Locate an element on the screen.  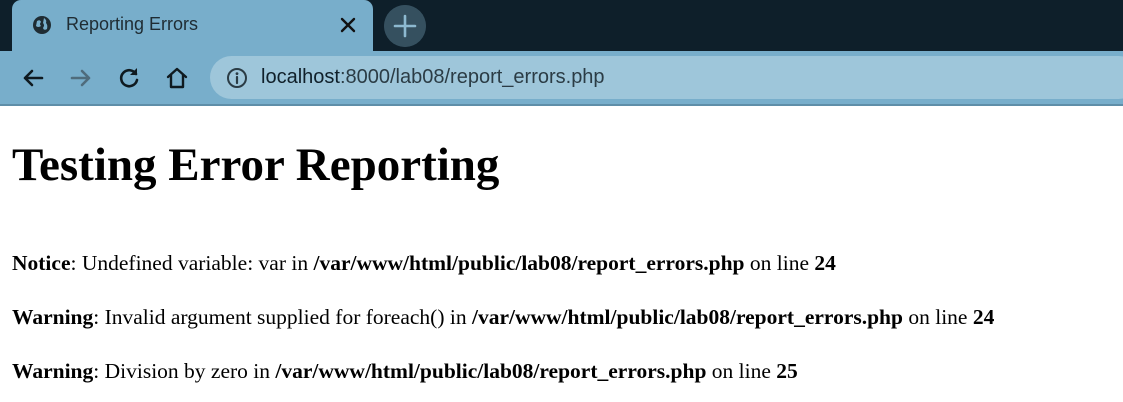
error-text: : Undefined variable: var in is located at coordinates (192, 263).